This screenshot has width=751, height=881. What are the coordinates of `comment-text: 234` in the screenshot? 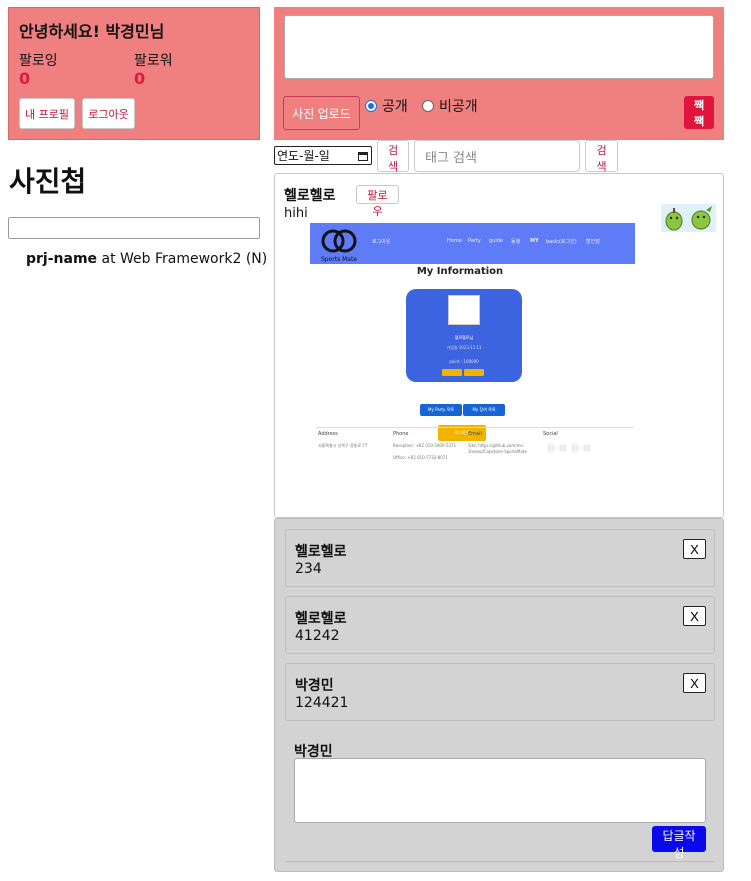 It's located at (308, 569).